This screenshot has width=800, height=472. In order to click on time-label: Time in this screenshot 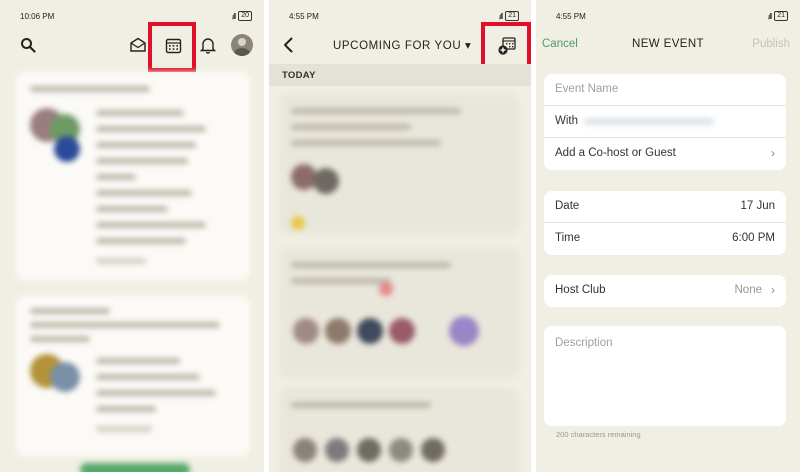, I will do `click(568, 238)`.